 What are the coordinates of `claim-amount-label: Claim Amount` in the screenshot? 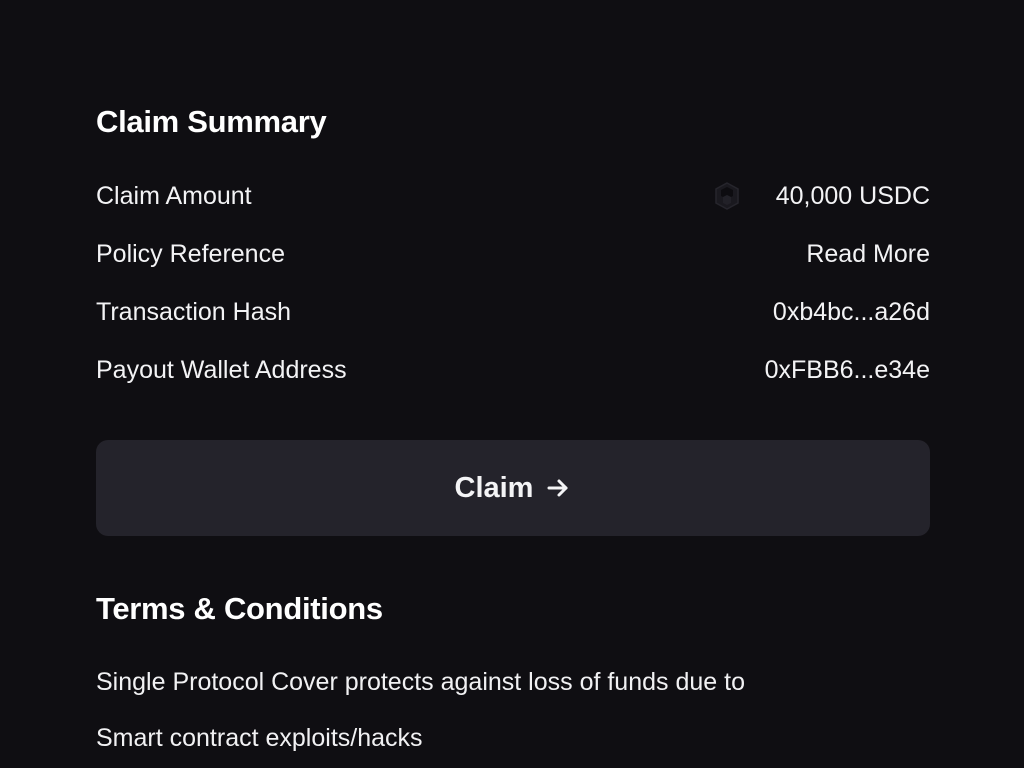 It's located at (174, 195).